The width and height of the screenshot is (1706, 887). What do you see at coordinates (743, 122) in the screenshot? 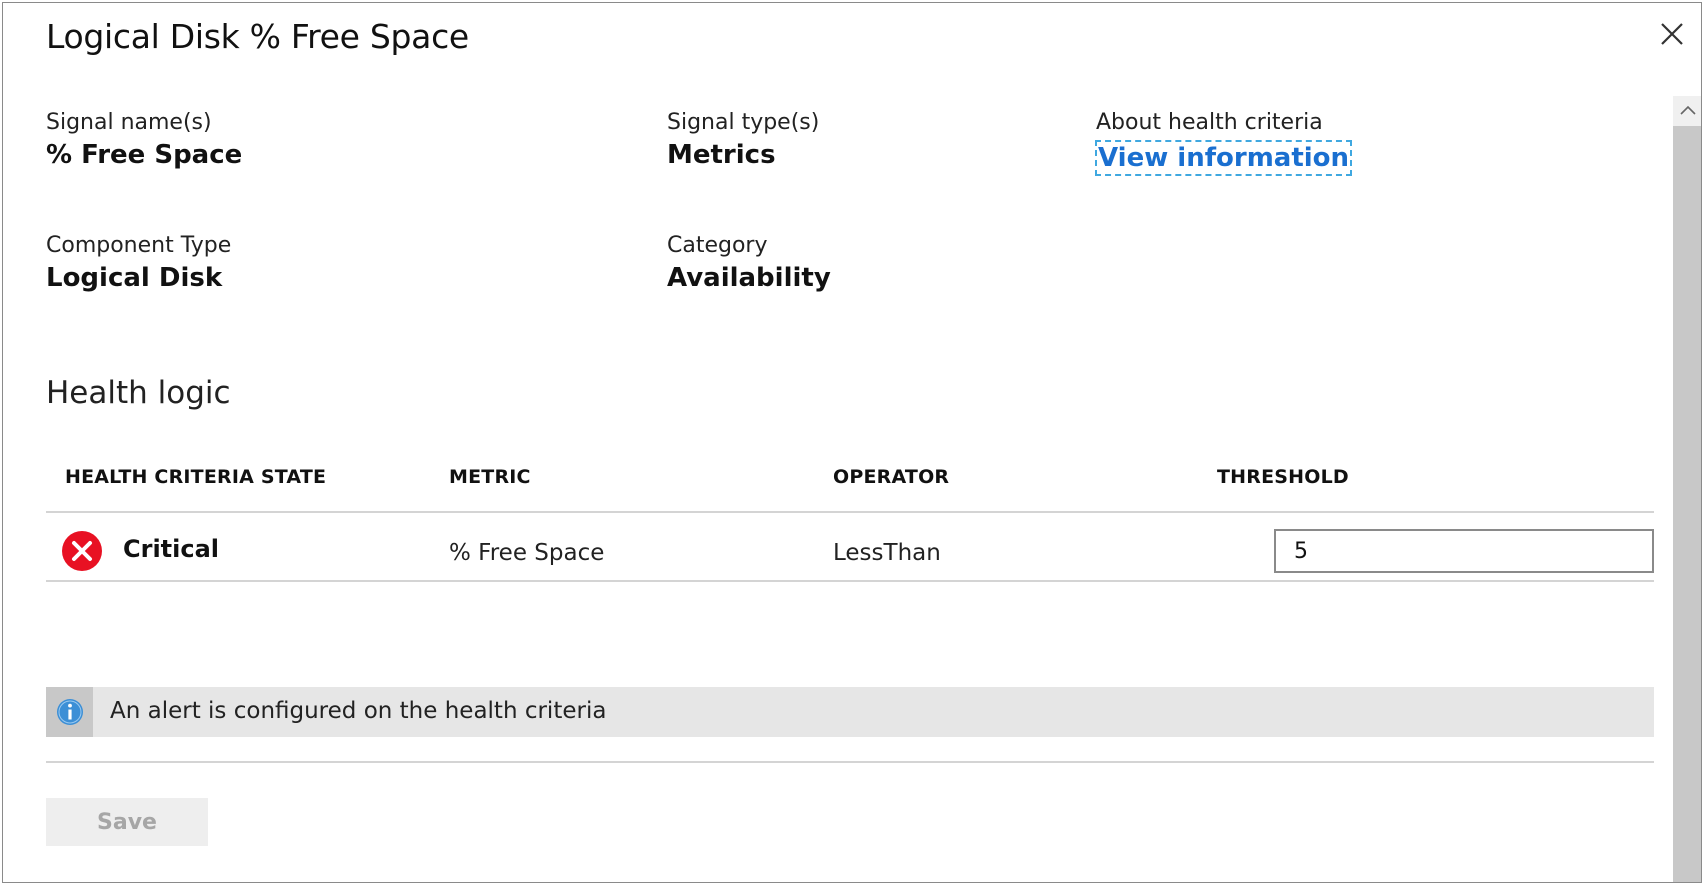
I see `signal-types-label: Signal type(s)` at bounding box center [743, 122].